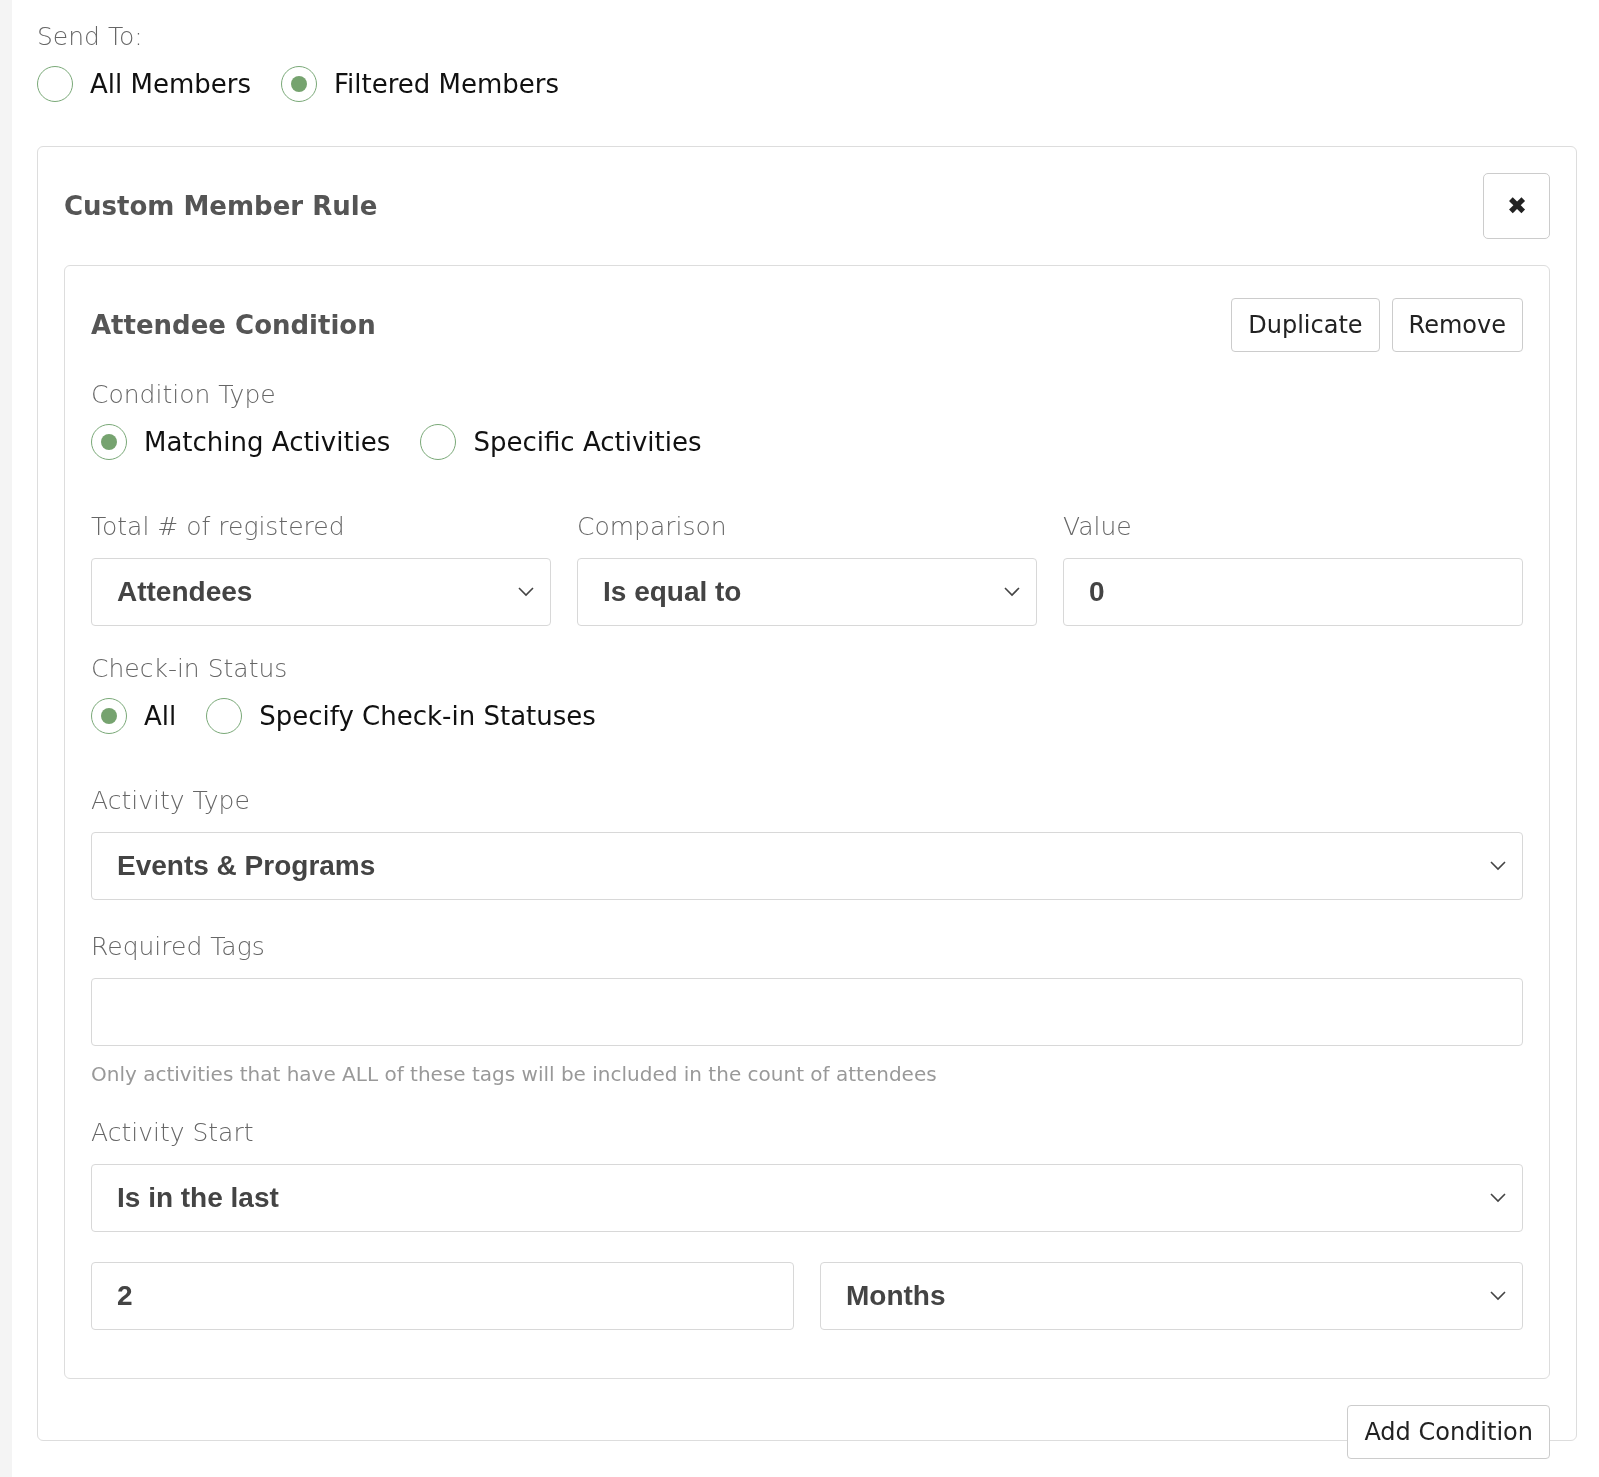 Image resolution: width=1599 pixels, height=1477 pixels. What do you see at coordinates (160, 716) in the screenshot?
I see `radio-label: All` at bounding box center [160, 716].